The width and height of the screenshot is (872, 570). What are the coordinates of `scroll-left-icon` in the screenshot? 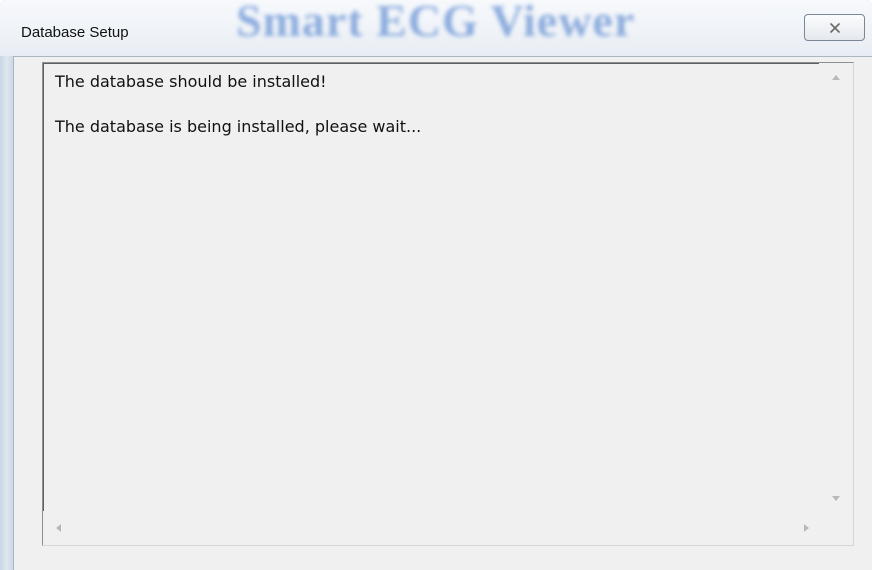 It's located at (58, 528).